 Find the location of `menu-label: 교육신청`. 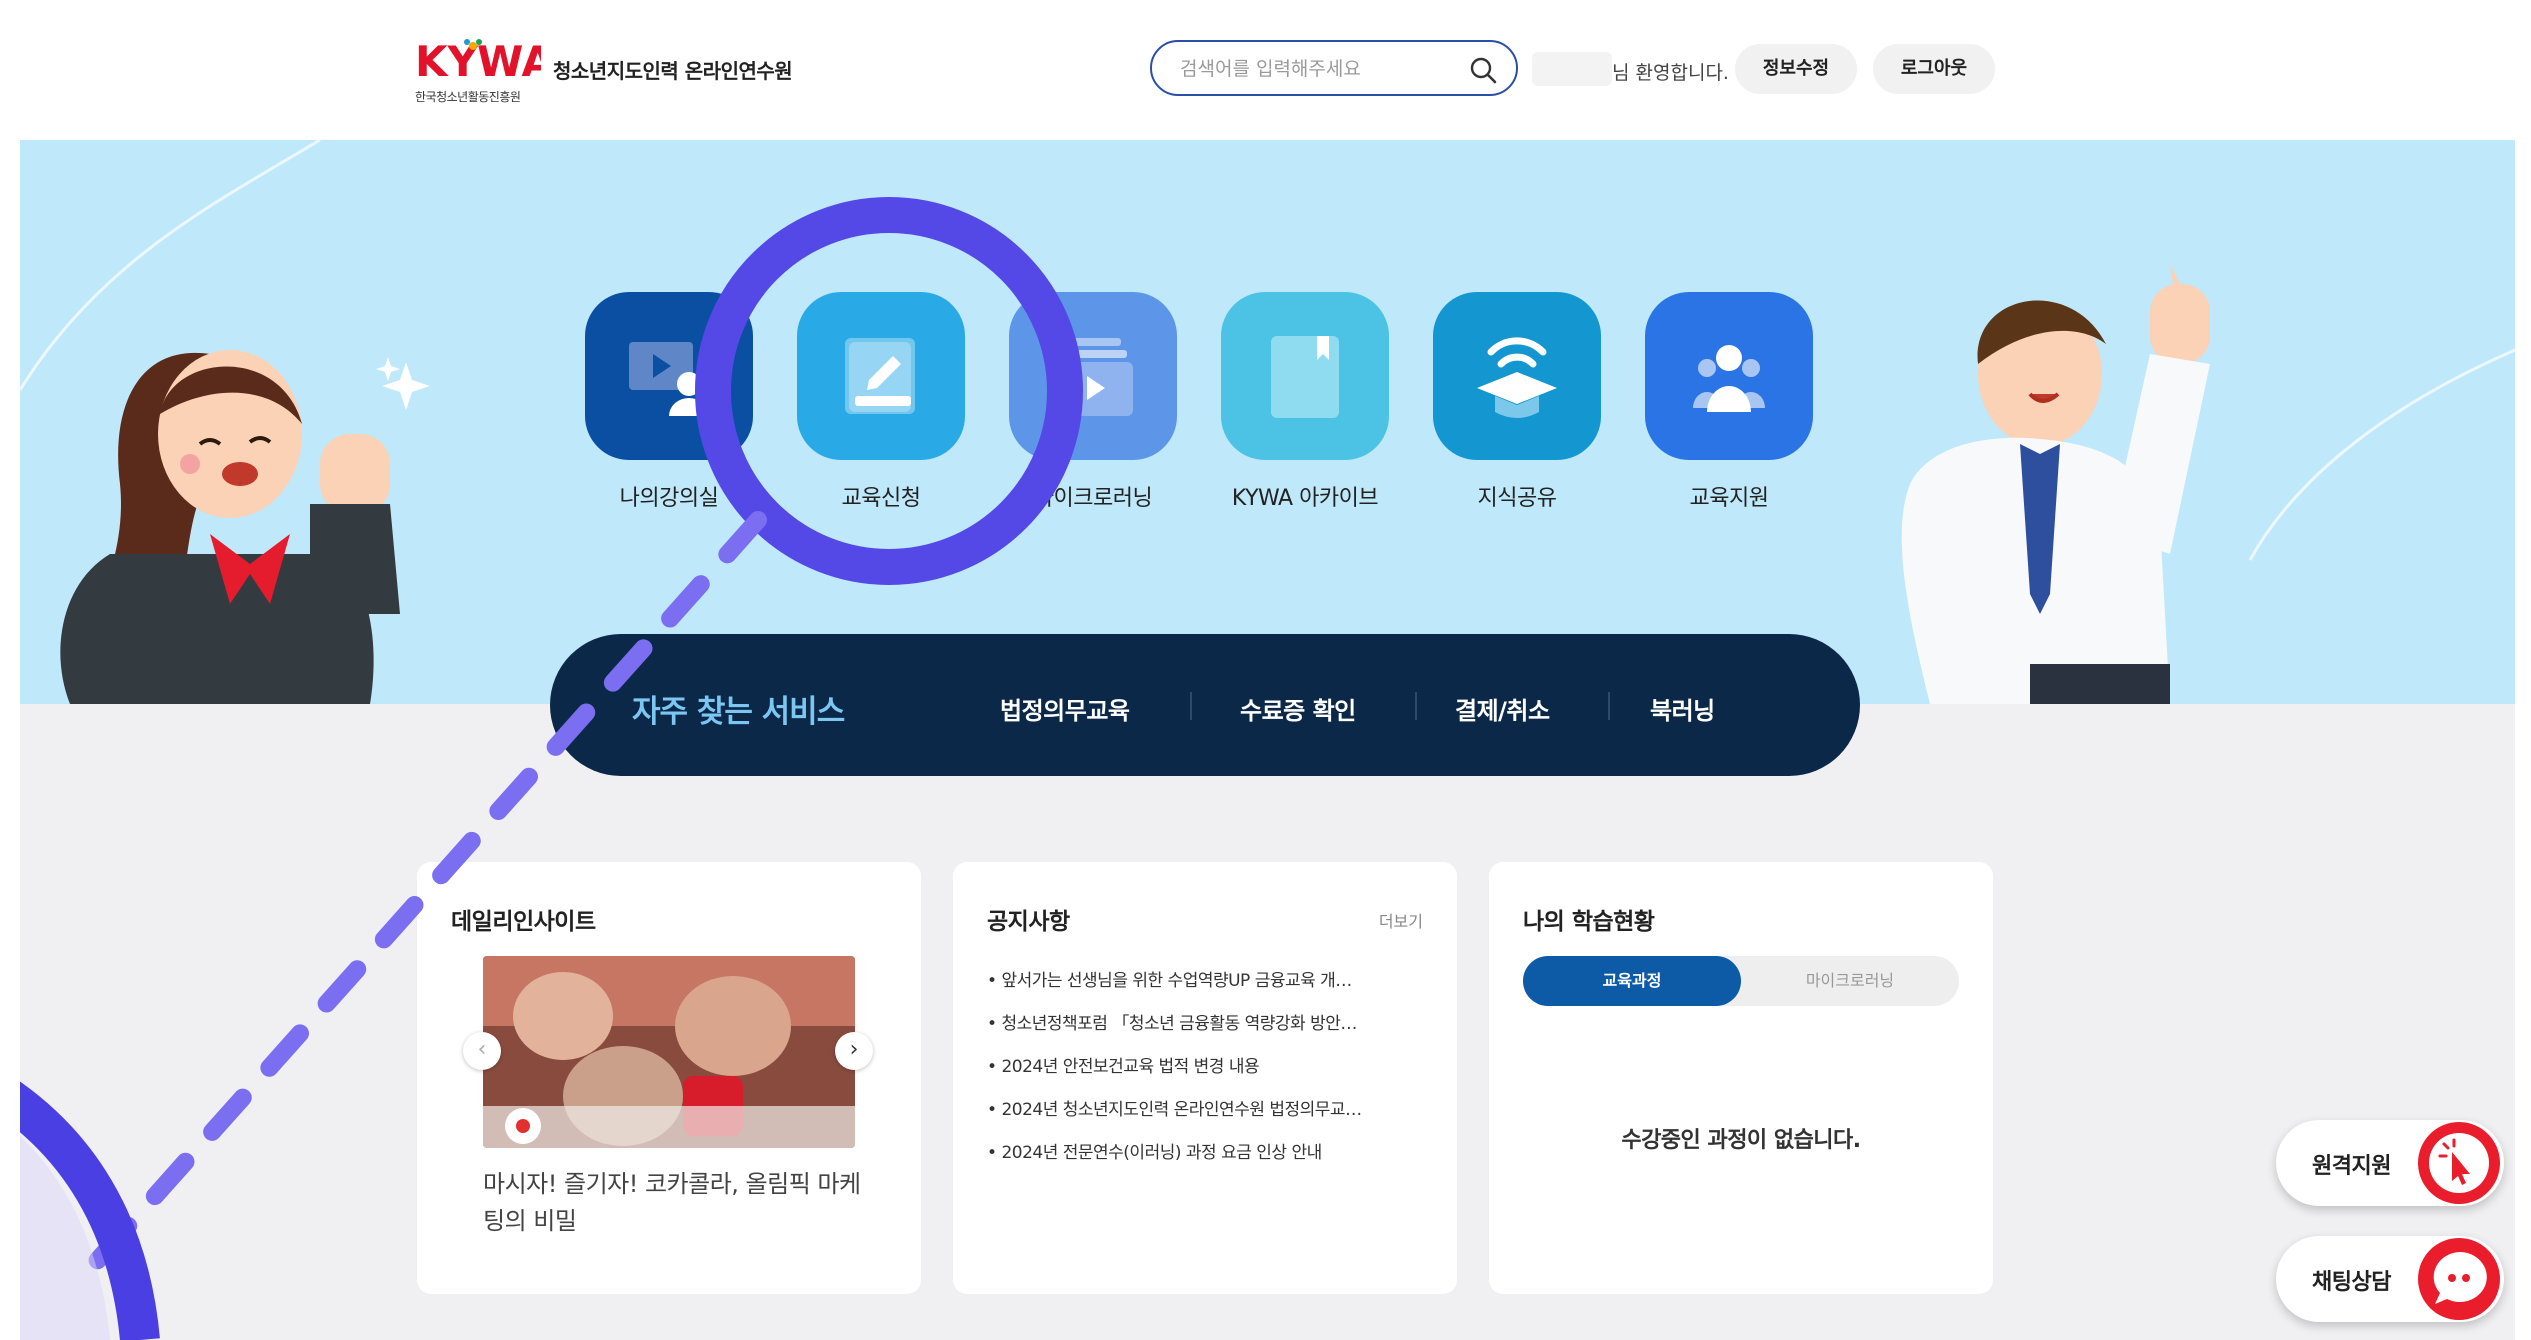

menu-label: 교육신청 is located at coordinates (881, 498).